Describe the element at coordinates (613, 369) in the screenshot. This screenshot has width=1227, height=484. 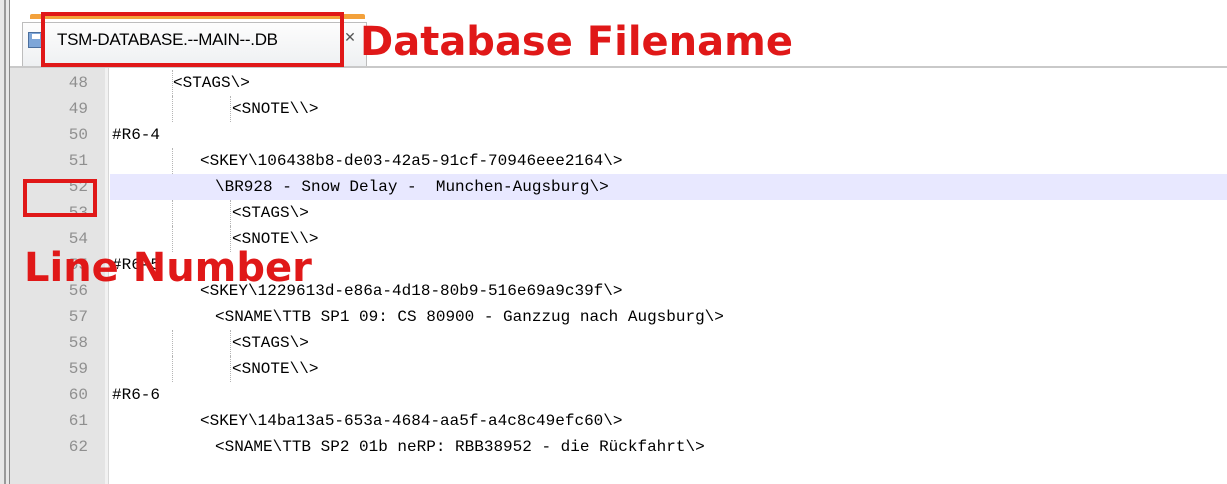
I see `editor-line: 59 <SNOTE\\>` at that location.